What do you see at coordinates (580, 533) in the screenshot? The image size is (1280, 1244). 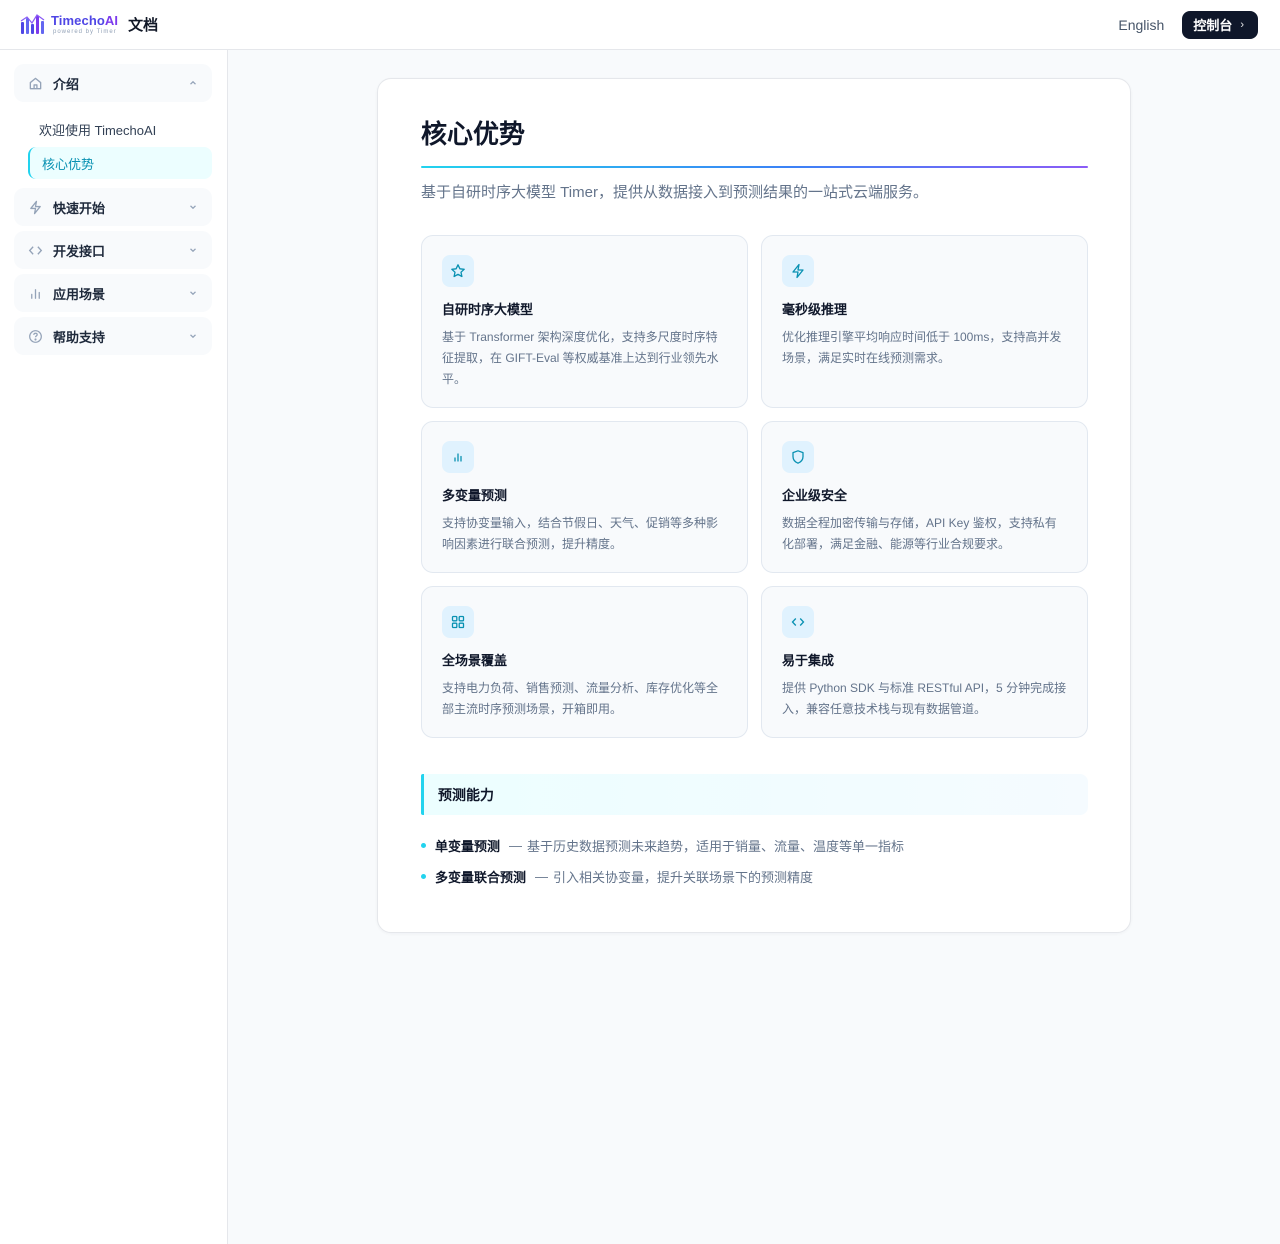 I see `feature-description: 支持协变量输入，结合节假日、天气、促销等多种影响因素进行联合预测，提升精度。` at bounding box center [580, 533].